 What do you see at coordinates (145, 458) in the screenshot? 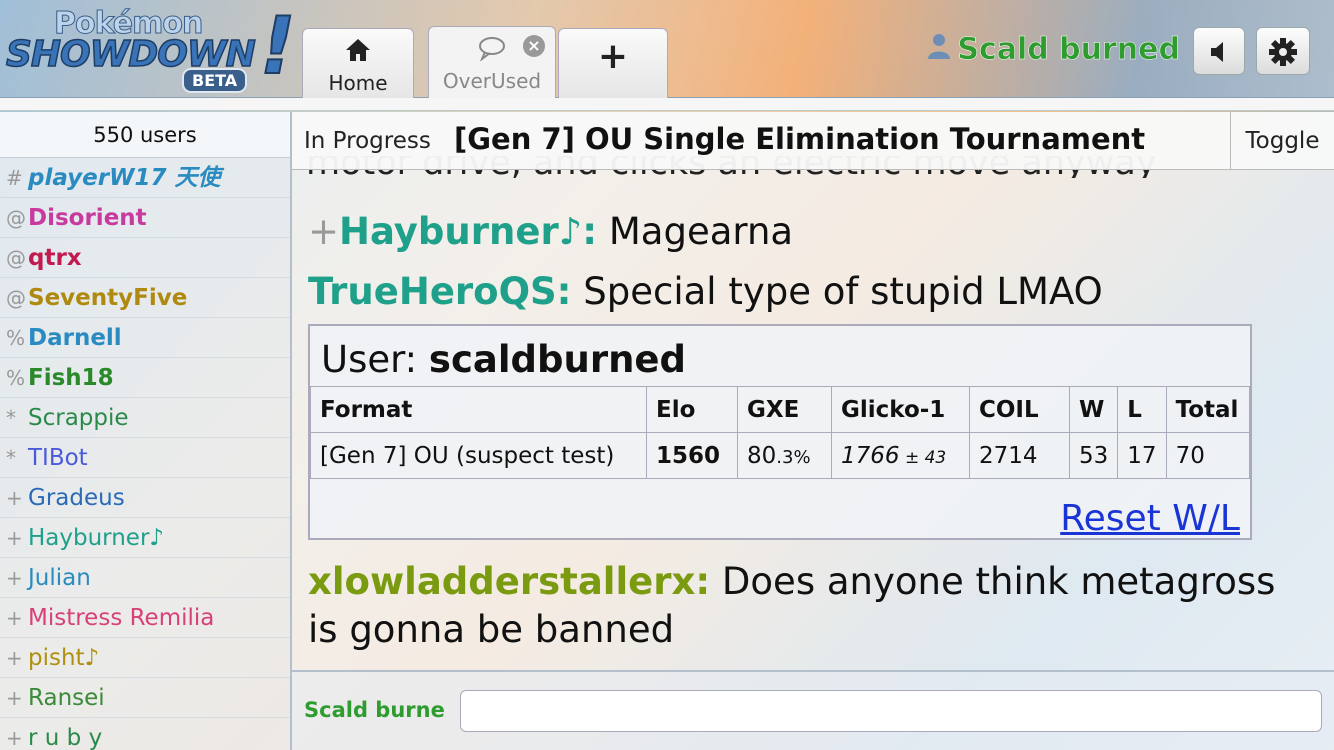
I see `userlist-item: * TIBot` at bounding box center [145, 458].